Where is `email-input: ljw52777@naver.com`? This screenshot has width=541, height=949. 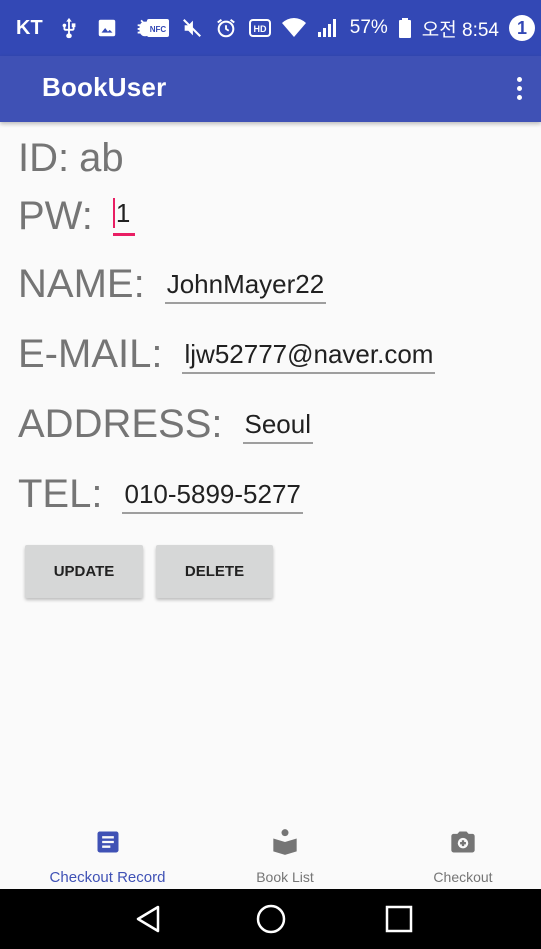 email-input: ljw52777@naver.com is located at coordinates (309, 356).